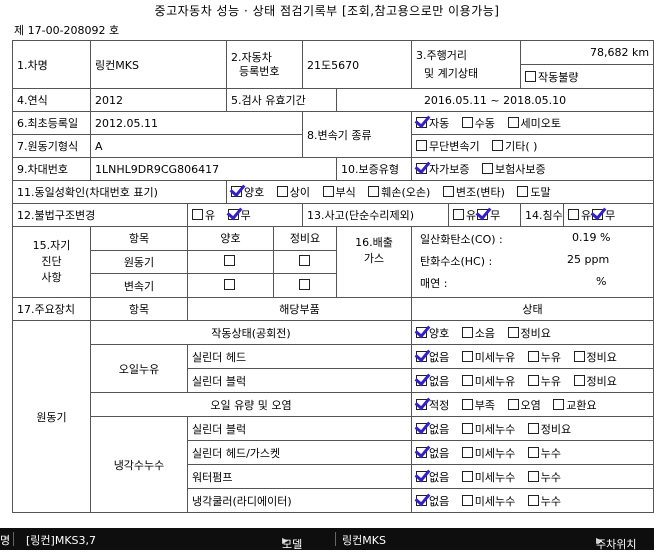  I want to click on part-0: 작동상태(공회전), so click(251, 332).